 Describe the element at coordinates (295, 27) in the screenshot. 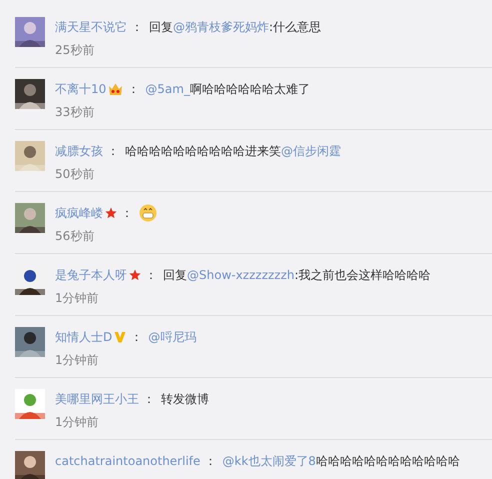

I see `comment-text: :什么意思` at that location.